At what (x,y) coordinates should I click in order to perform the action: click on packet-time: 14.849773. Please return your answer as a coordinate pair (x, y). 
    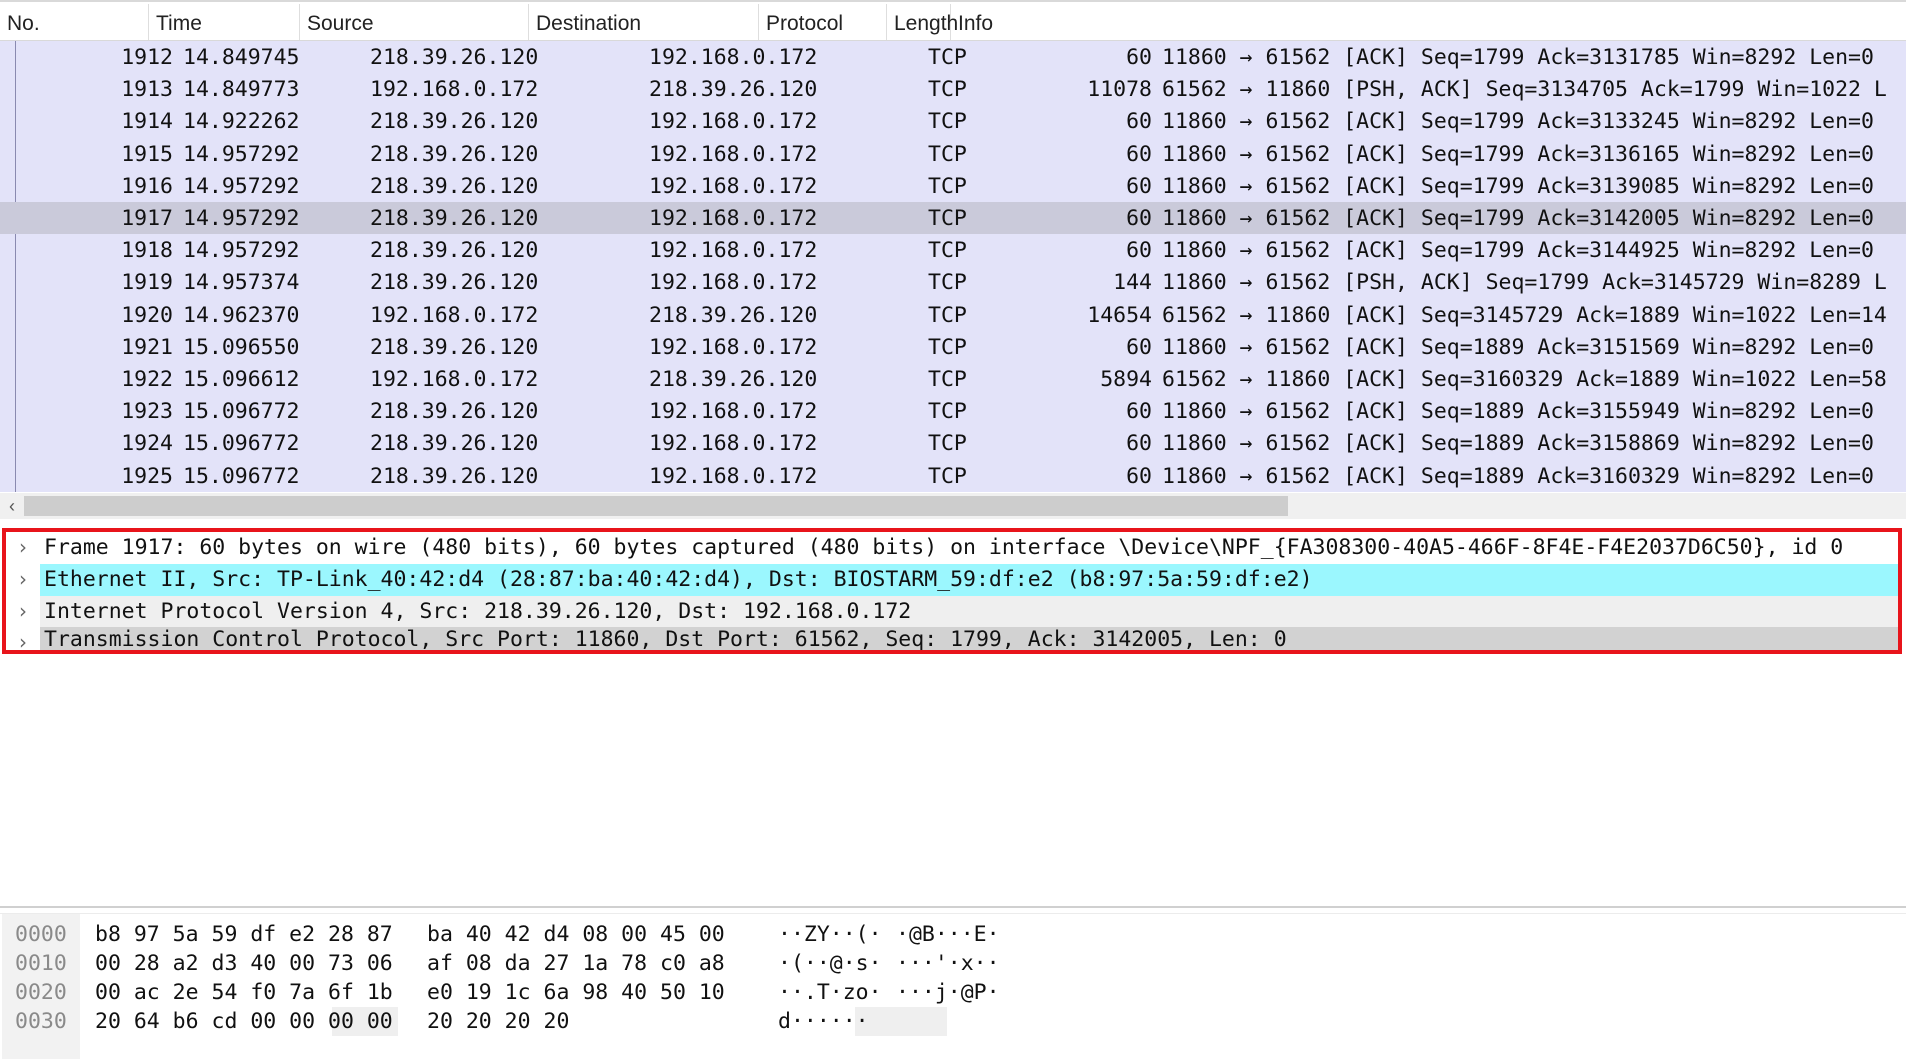
    Looking at the image, I should click on (241, 90).